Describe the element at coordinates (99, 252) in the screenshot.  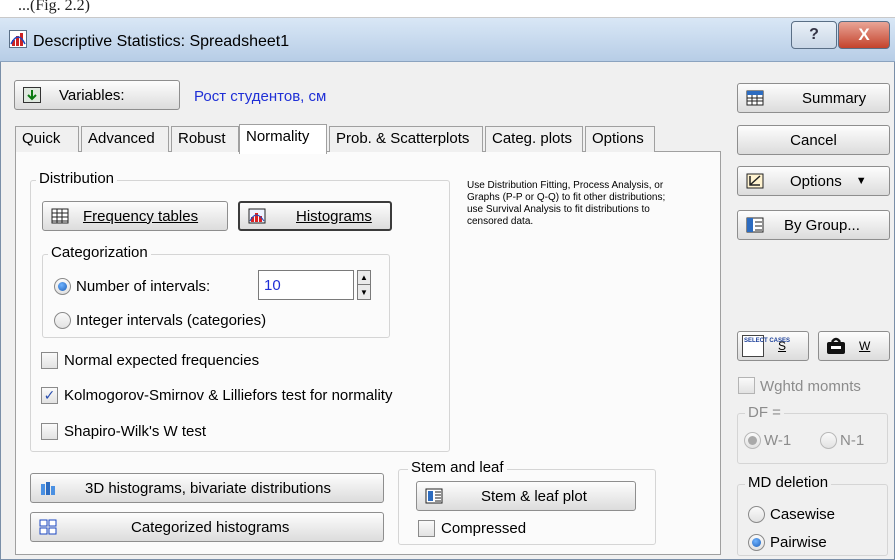
I see `categorization-group-label: Categorization` at that location.